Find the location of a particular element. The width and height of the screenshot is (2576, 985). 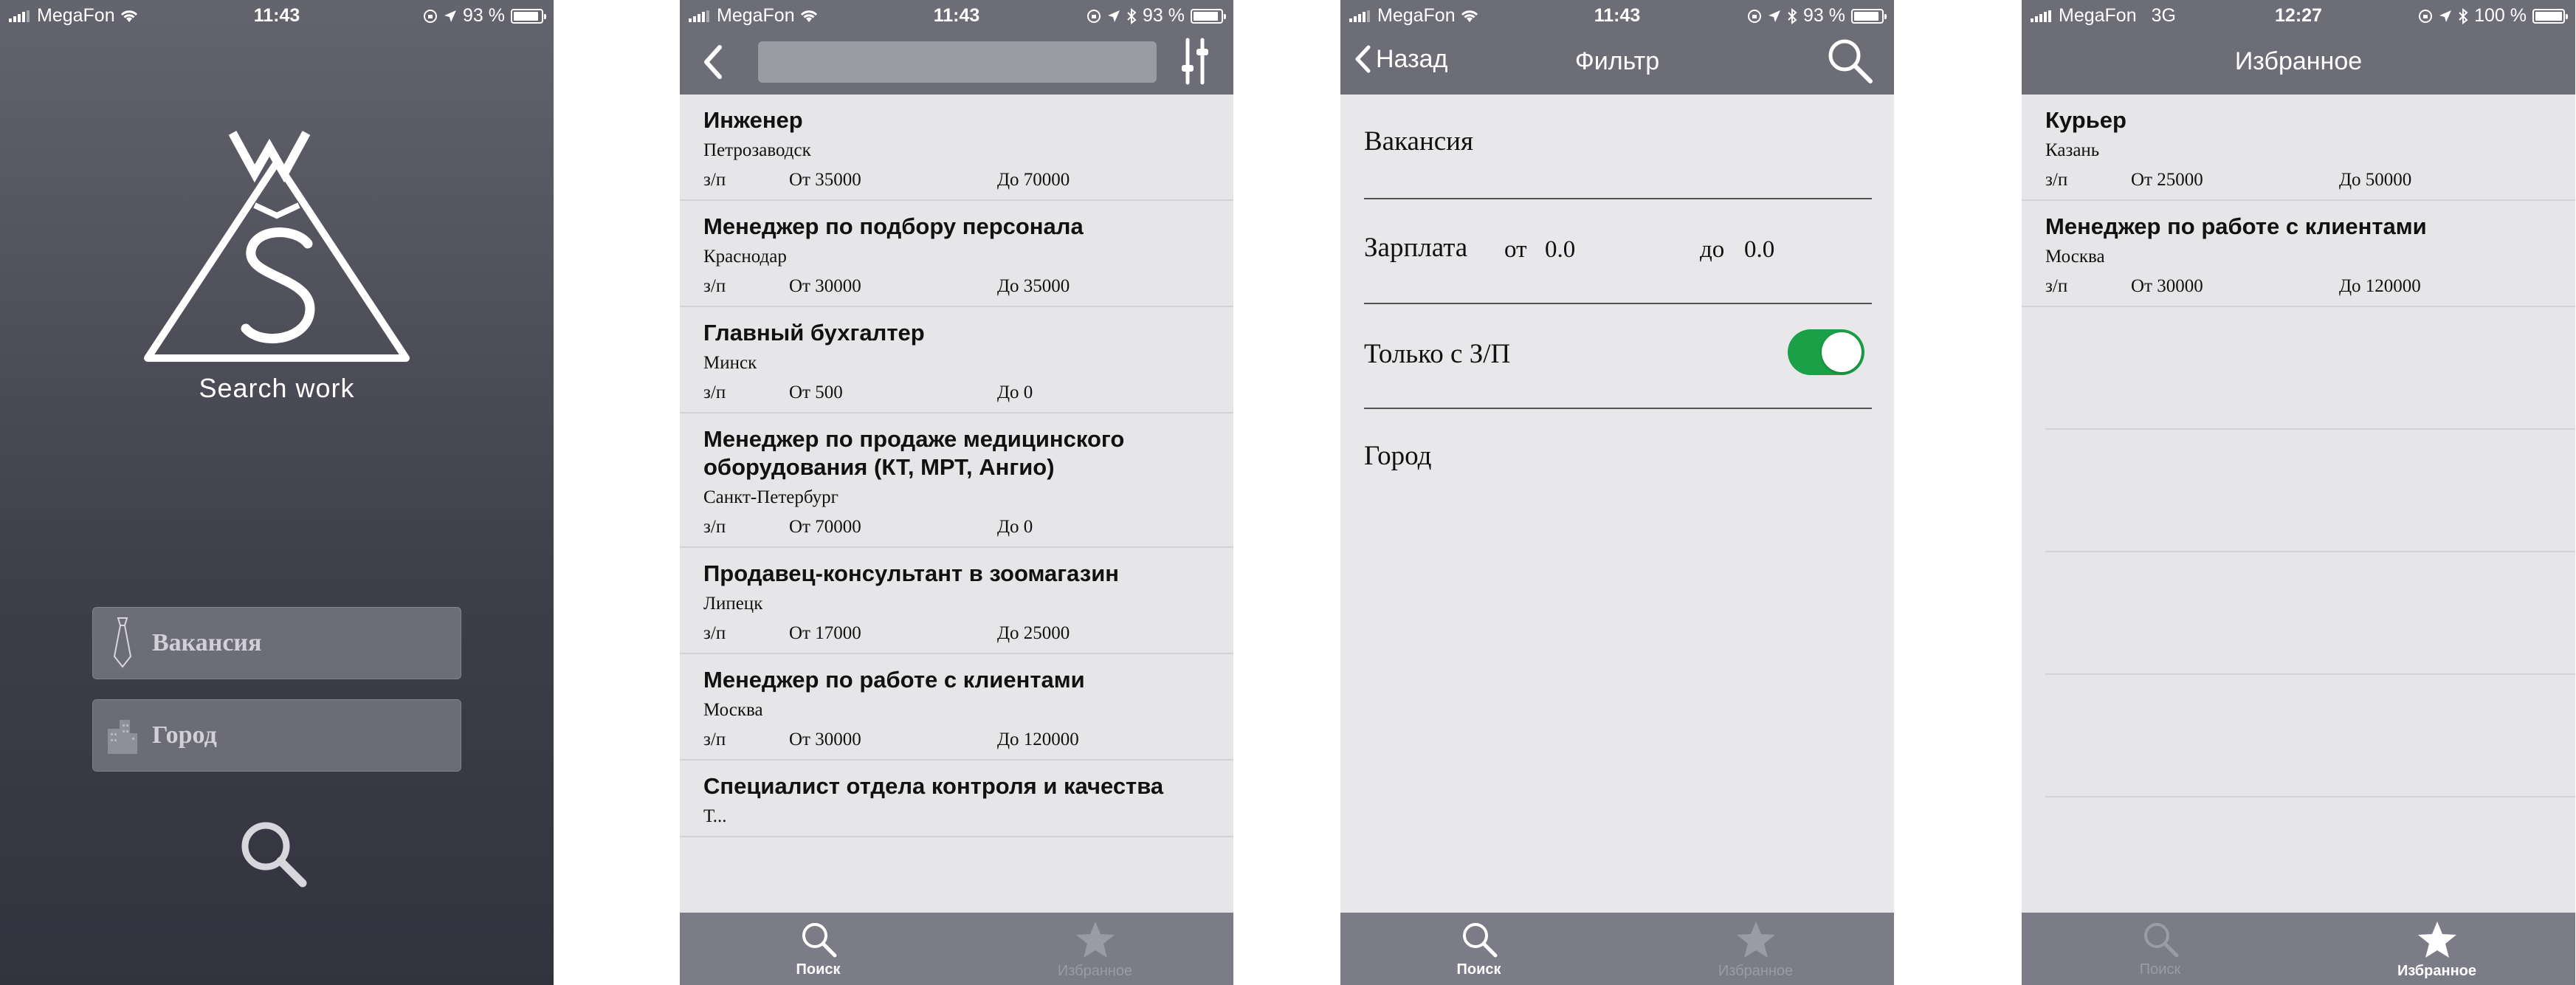

vacancy-input is located at coordinates (292, 643).